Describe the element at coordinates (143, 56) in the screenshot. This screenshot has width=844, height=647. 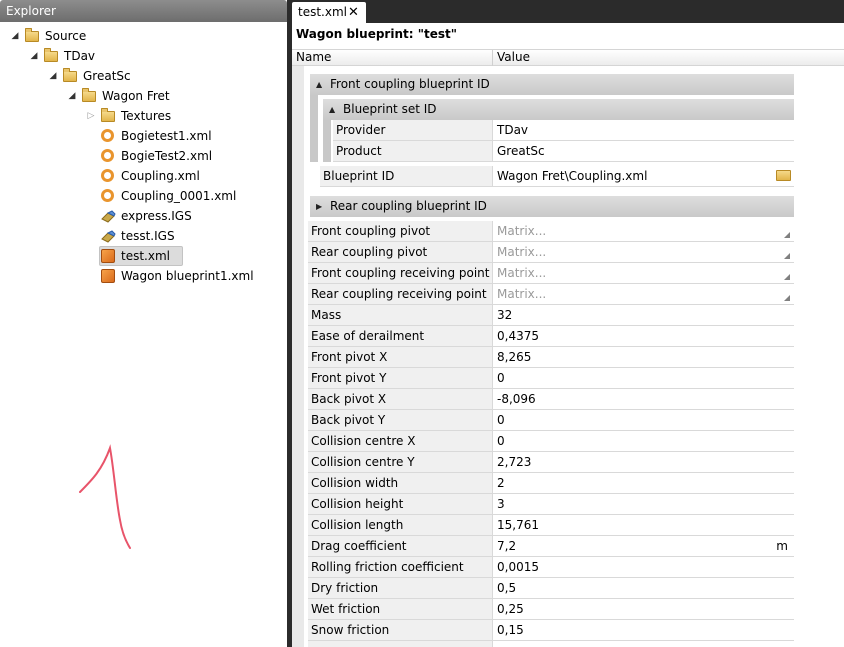
I see `tree-item: ◢ TDav` at that location.